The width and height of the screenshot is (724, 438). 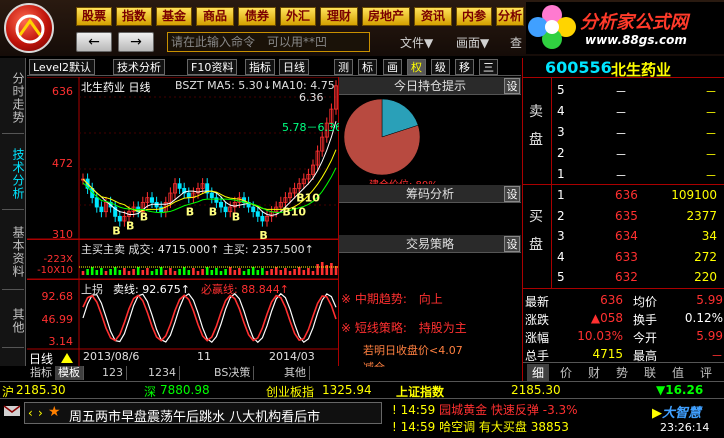 I want to click on bottom-tab-2: 123, so click(x=113, y=373).